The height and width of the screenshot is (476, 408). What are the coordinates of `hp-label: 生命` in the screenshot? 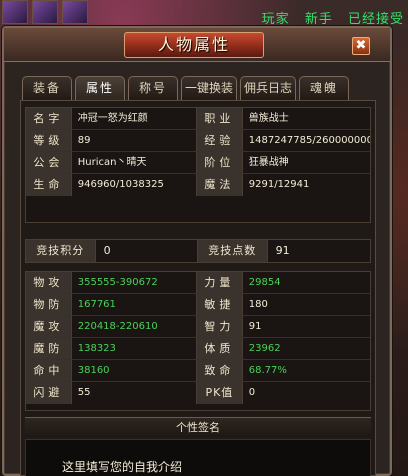 It's located at (49, 185).